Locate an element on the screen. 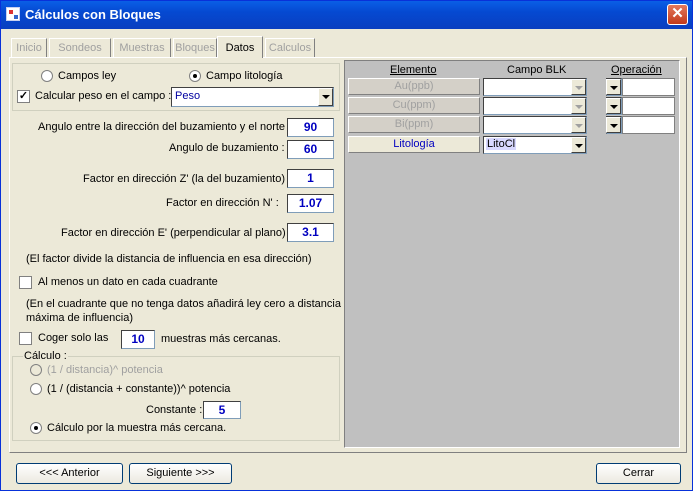 The image size is (693, 491). calc-peso-label: Calcular peso en el campo : is located at coordinates (103, 96).